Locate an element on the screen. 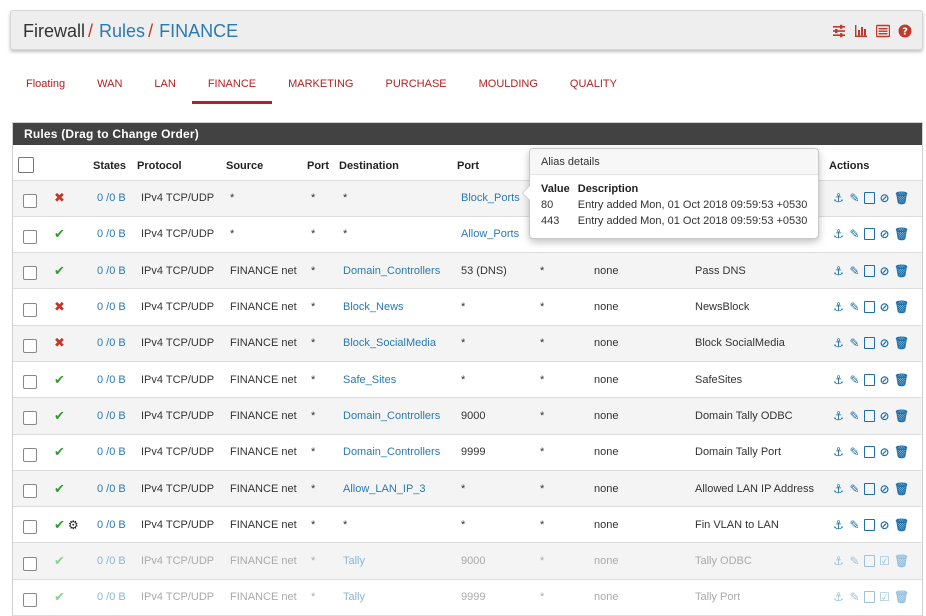  help-icon: ? is located at coordinates (905, 31).